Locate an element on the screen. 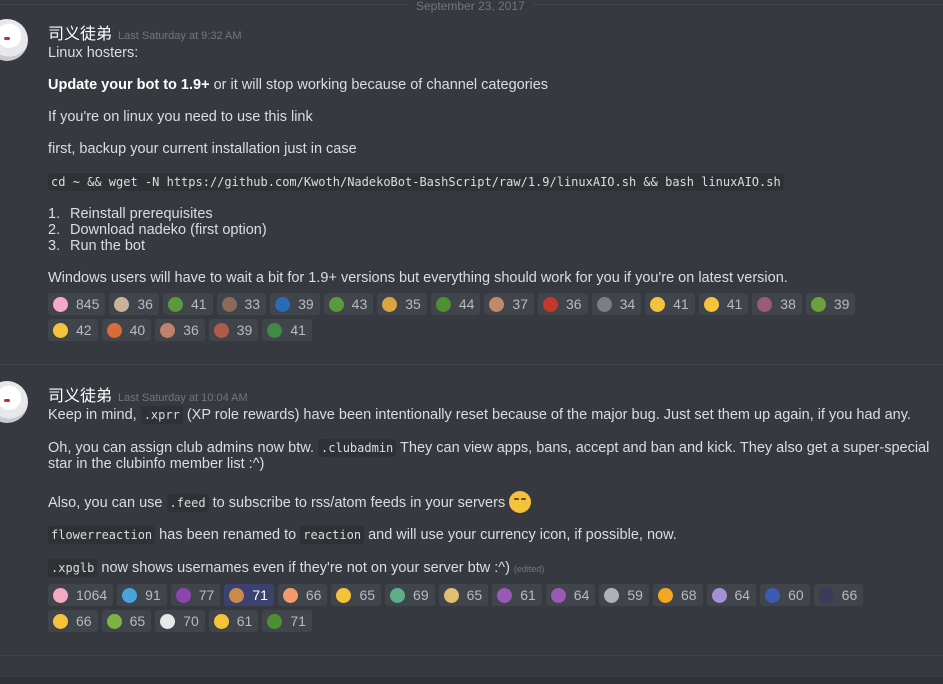 This screenshot has width=943, height=684. anime-face-icon is located at coordinates (221, 330).